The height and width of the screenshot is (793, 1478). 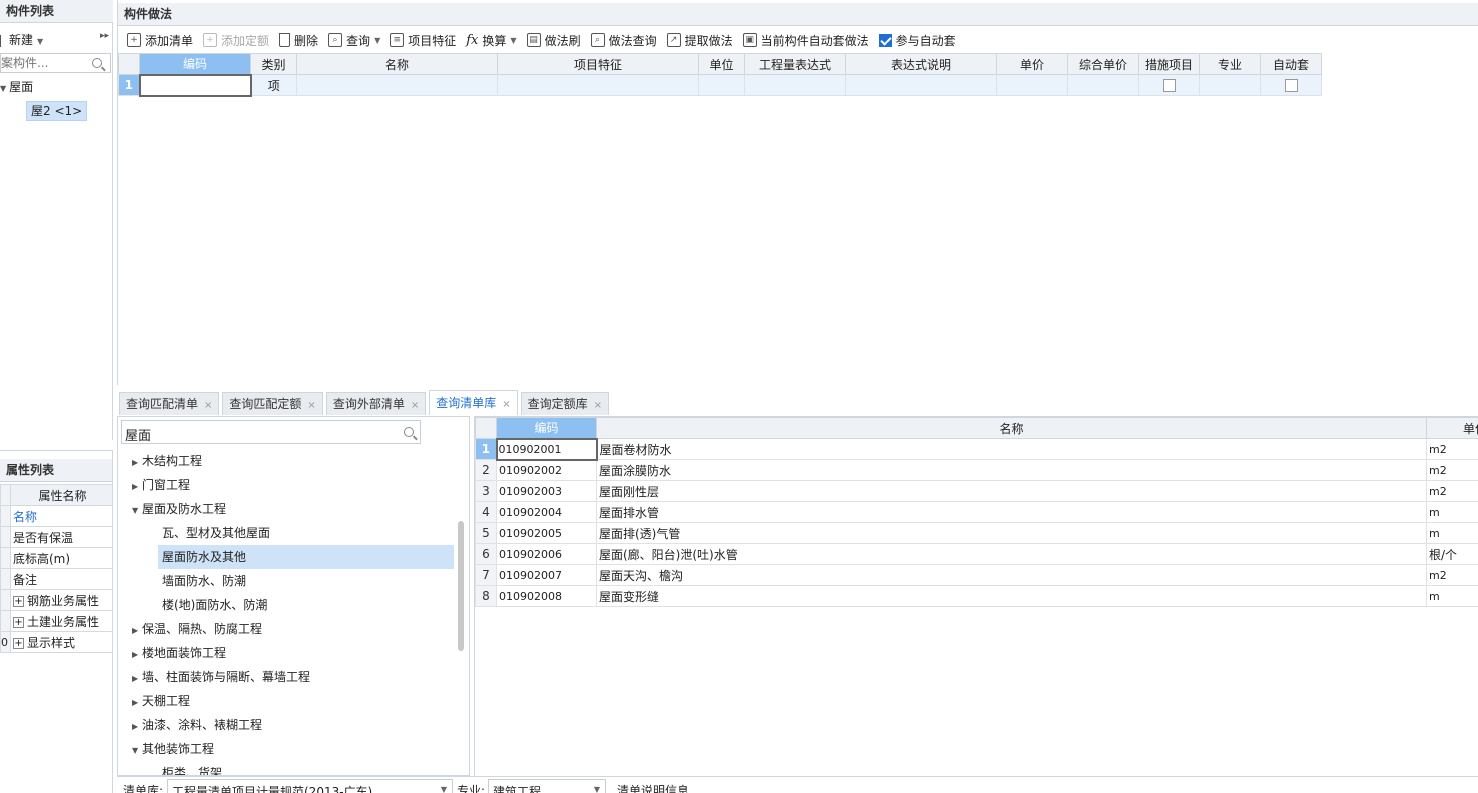 What do you see at coordinates (298, 40) in the screenshot?
I see `delete-button: 删除` at bounding box center [298, 40].